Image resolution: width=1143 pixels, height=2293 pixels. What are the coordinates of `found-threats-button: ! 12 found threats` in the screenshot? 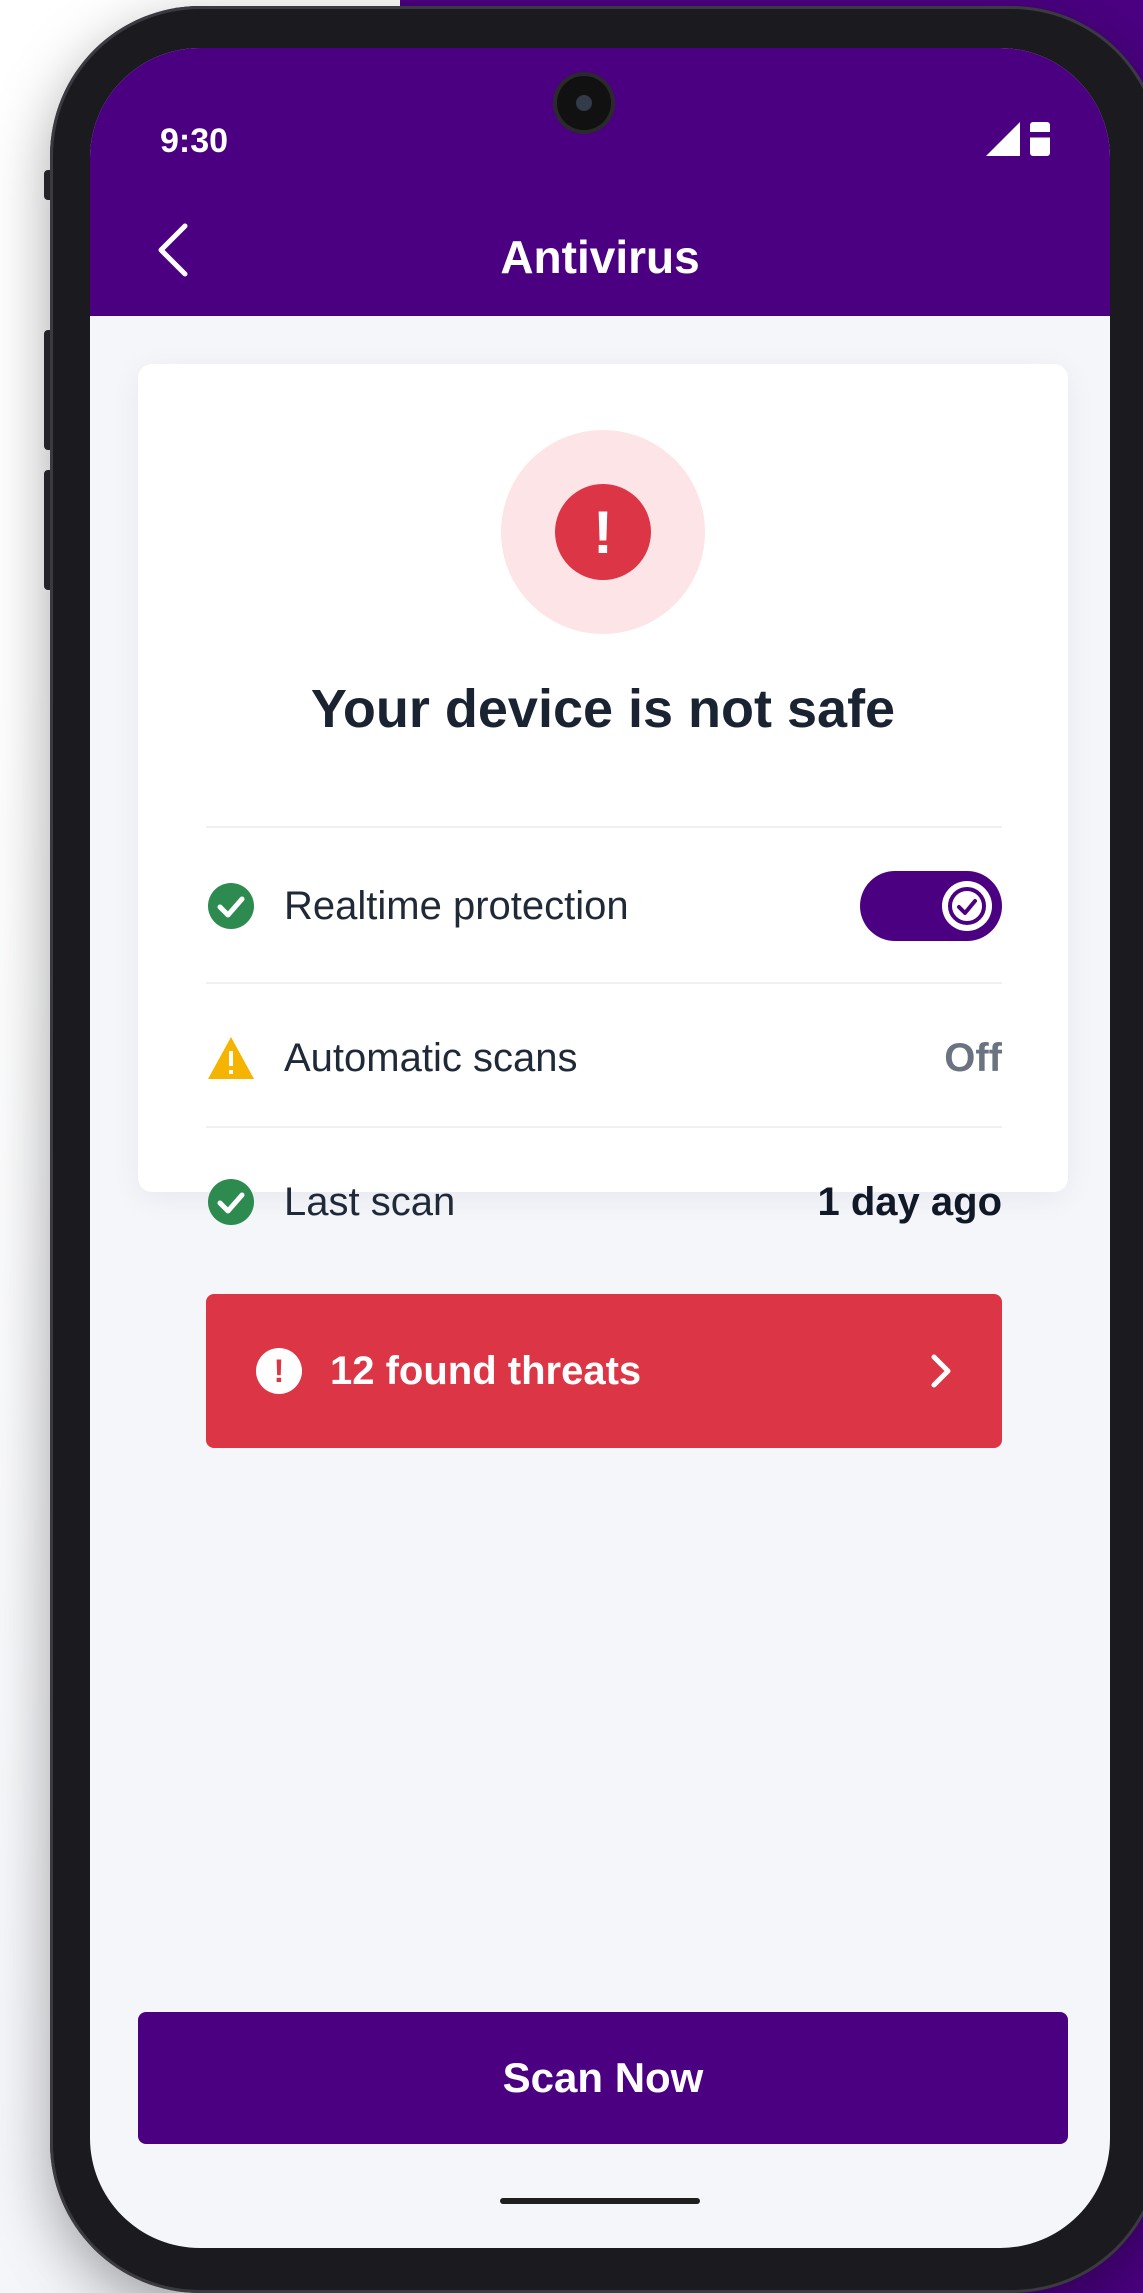 It's located at (604, 1371).